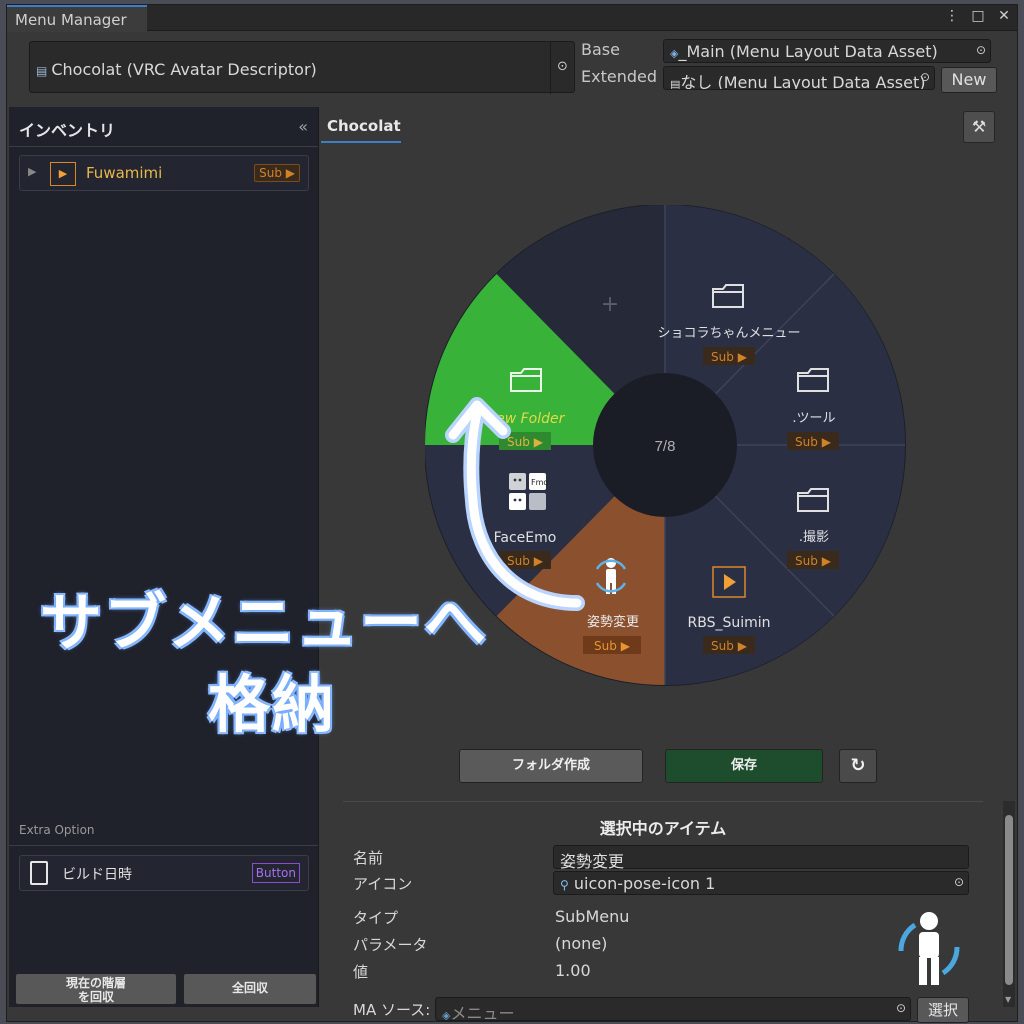 This screenshot has height=1024, width=1024. I want to click on value-label: 値, so click(361, 972).